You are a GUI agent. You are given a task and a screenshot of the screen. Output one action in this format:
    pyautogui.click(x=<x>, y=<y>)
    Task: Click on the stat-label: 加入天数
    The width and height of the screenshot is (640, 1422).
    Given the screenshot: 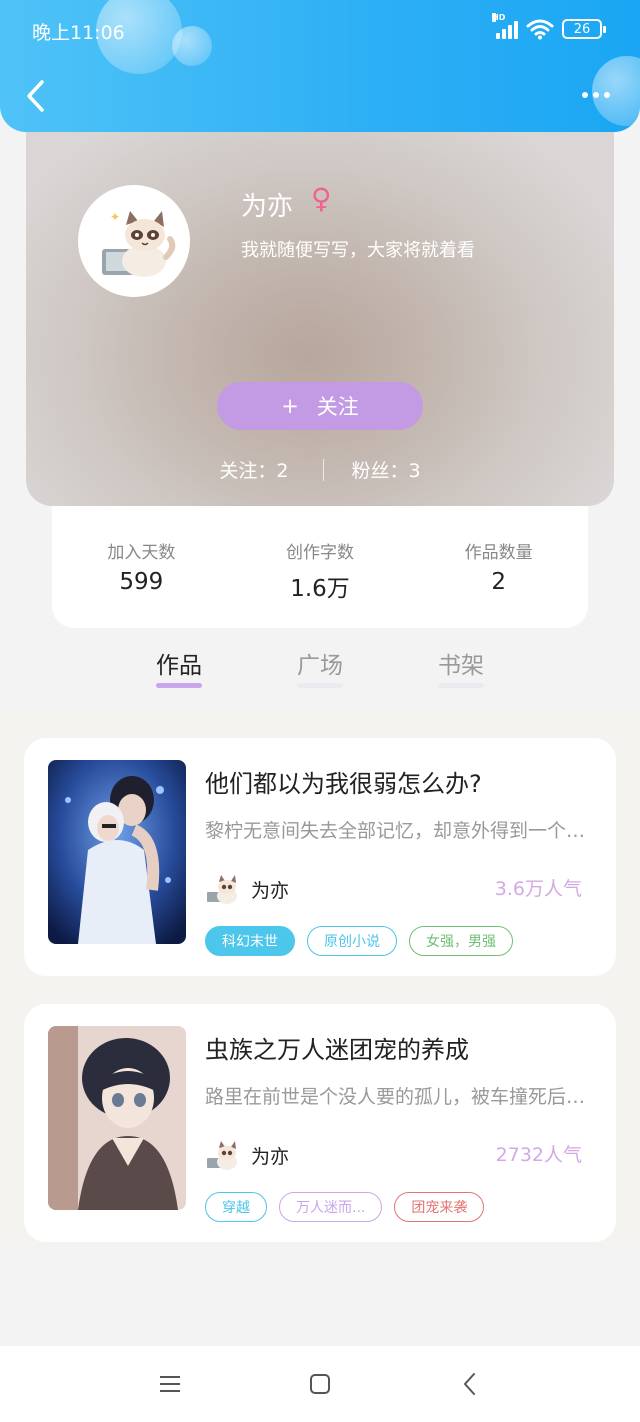 What is the action you would take?
    pyautogui.click(x=141, y=553)
    